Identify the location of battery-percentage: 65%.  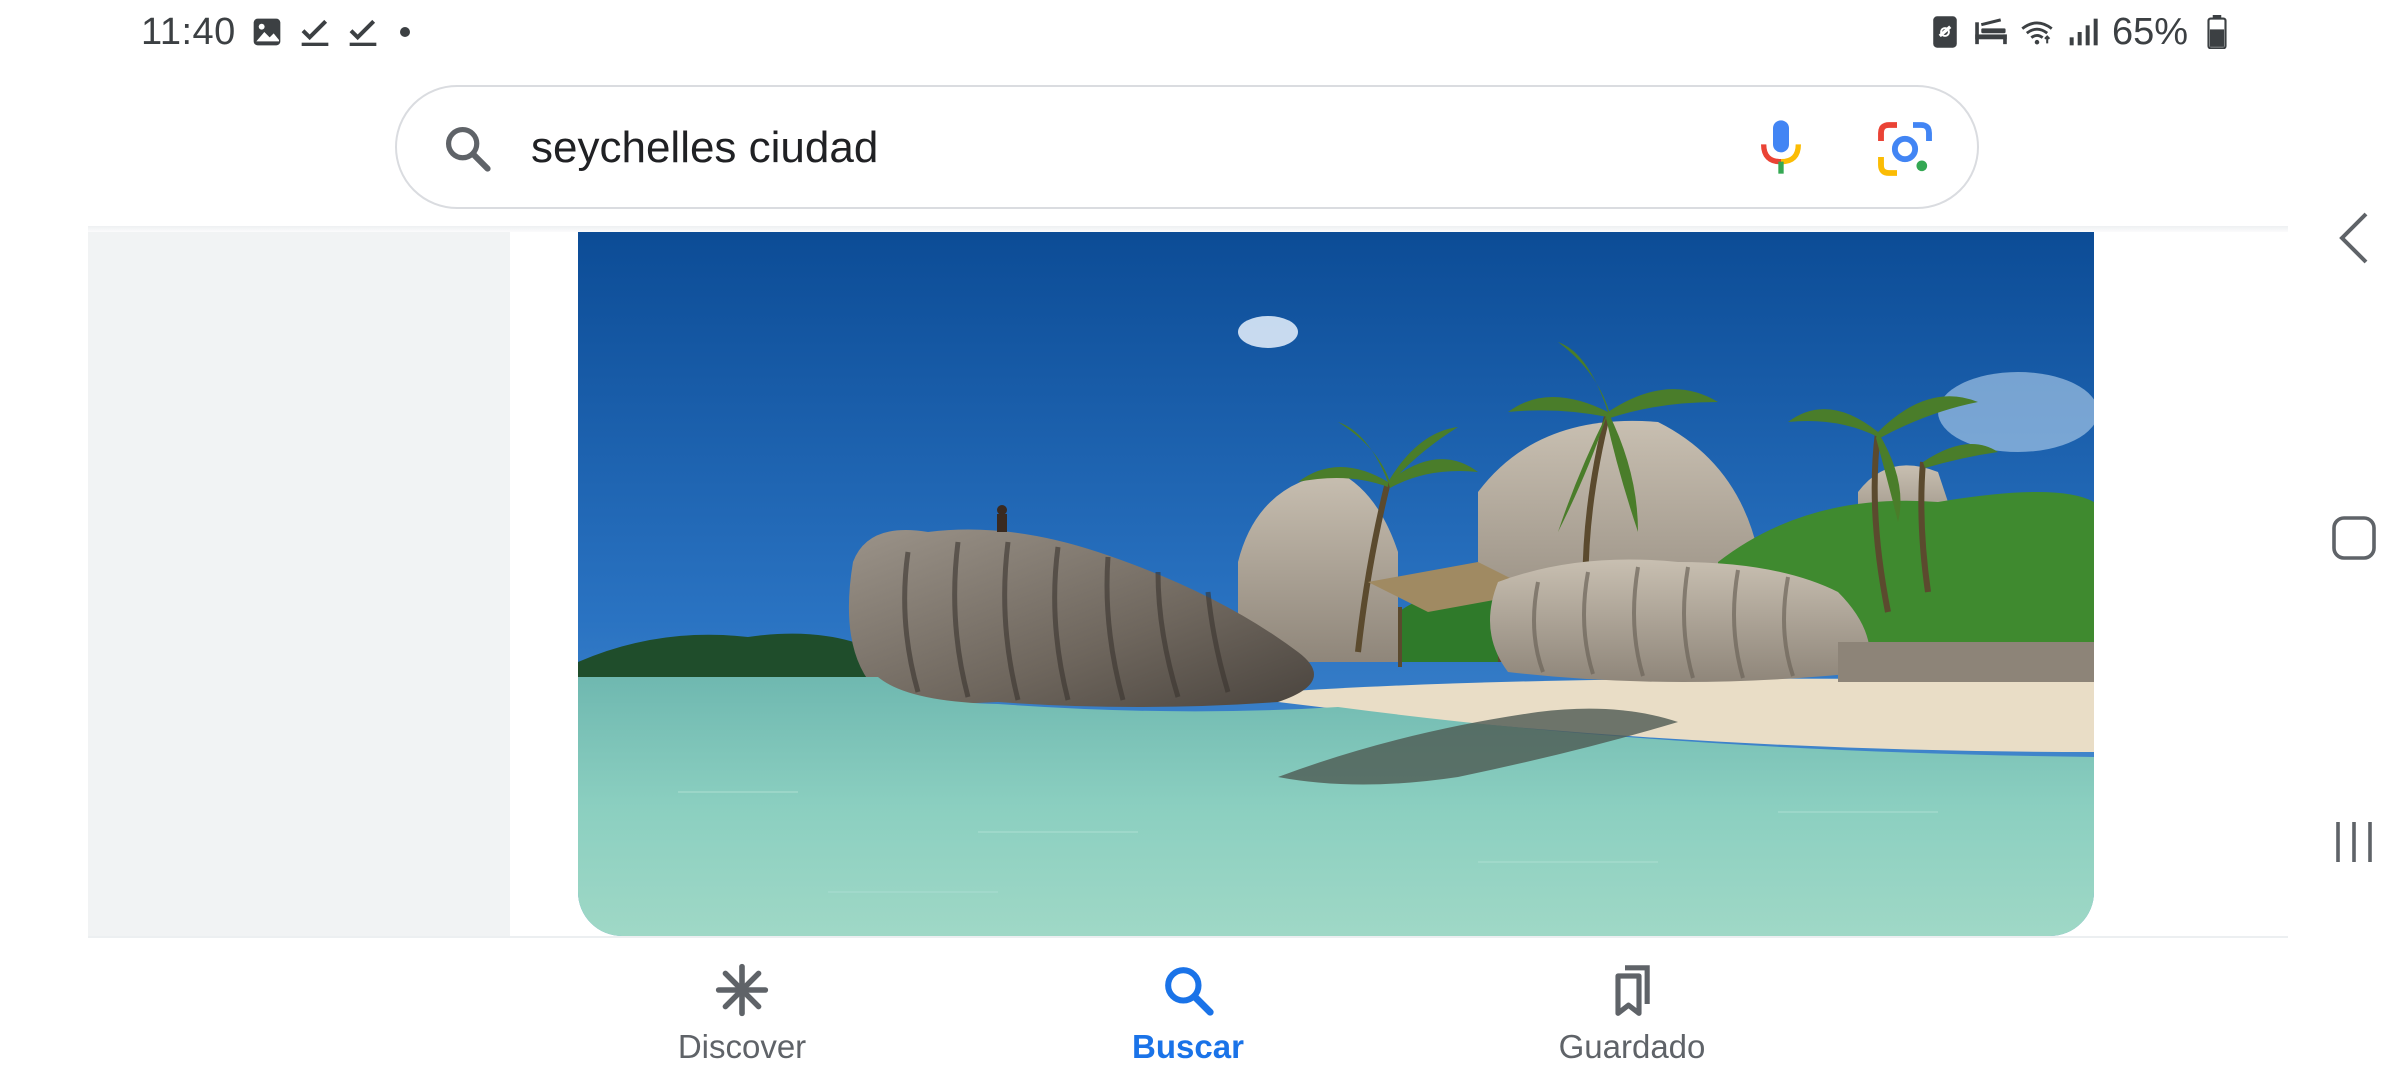
(2149, 31).